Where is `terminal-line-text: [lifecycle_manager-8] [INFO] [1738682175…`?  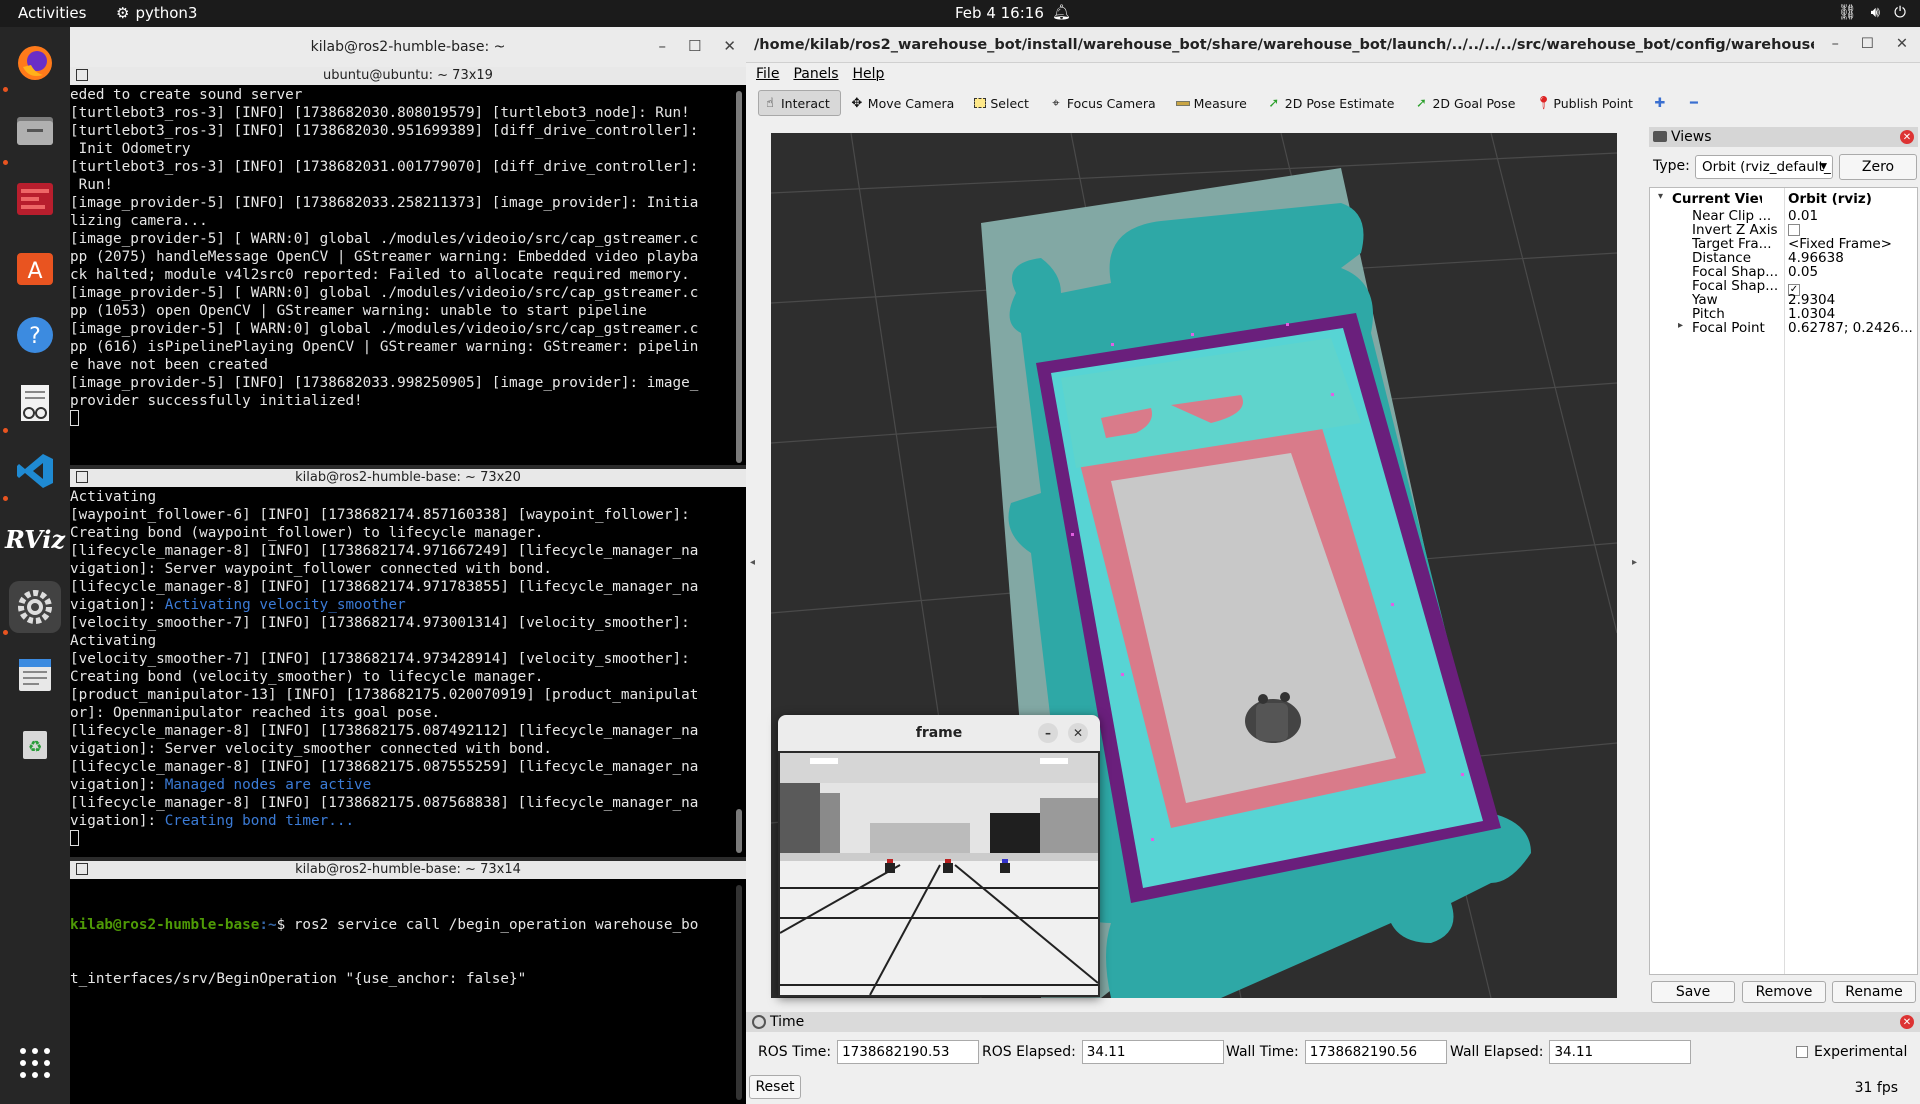 terminal-line-text: [lifecycle_manager-8] [INFO] [1738682175… is located at coordinates (384, 767).